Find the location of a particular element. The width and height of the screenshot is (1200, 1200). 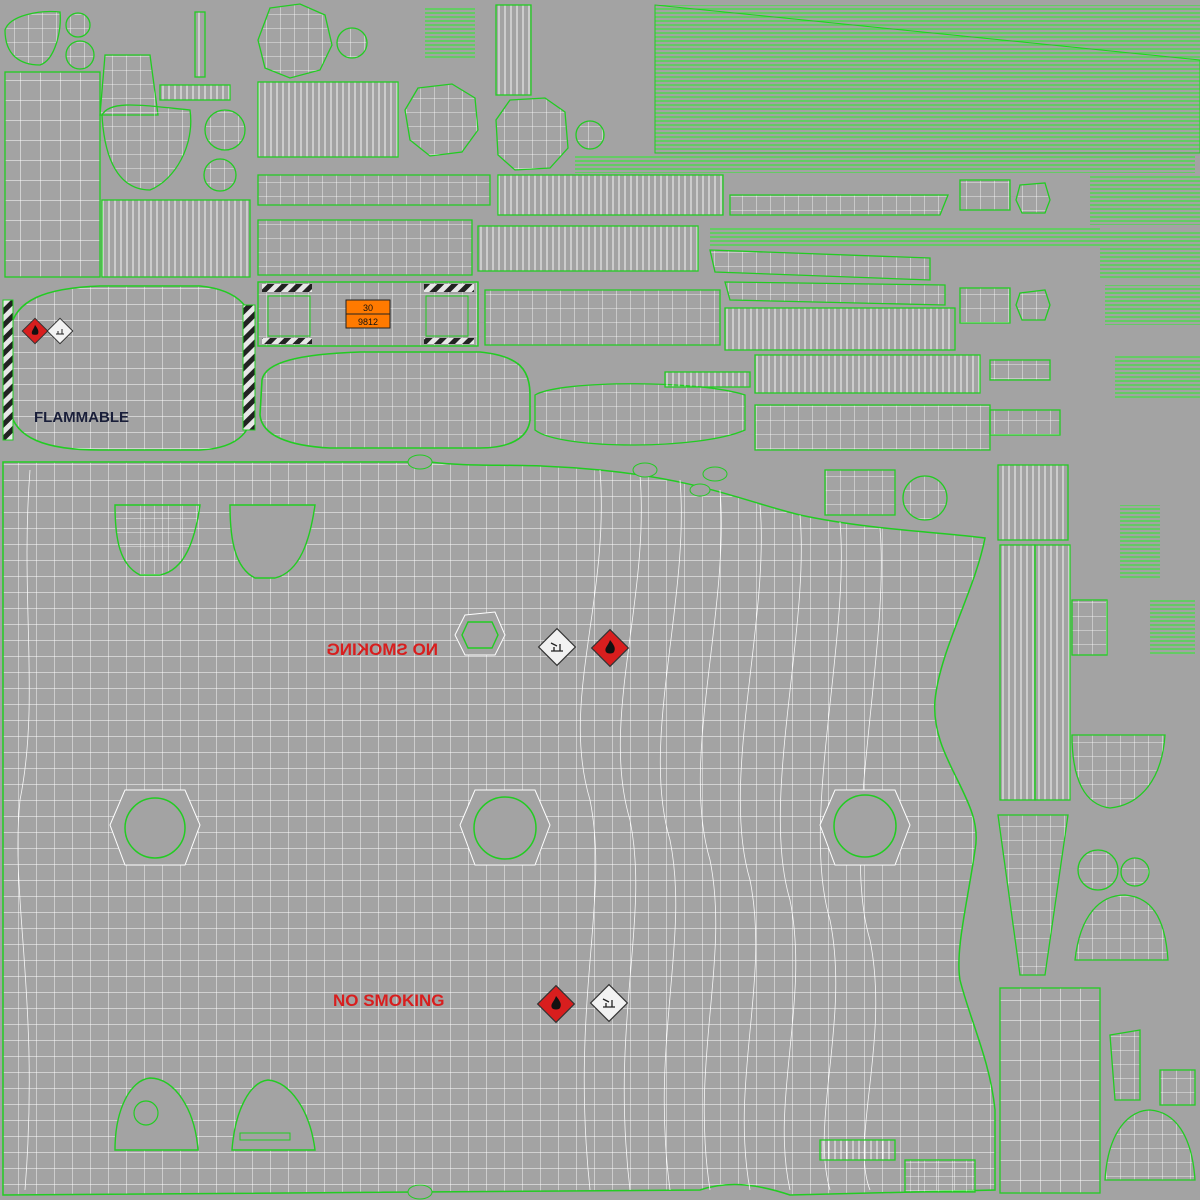

hazard-id-number: 30 is located at coordinates (368, 308).